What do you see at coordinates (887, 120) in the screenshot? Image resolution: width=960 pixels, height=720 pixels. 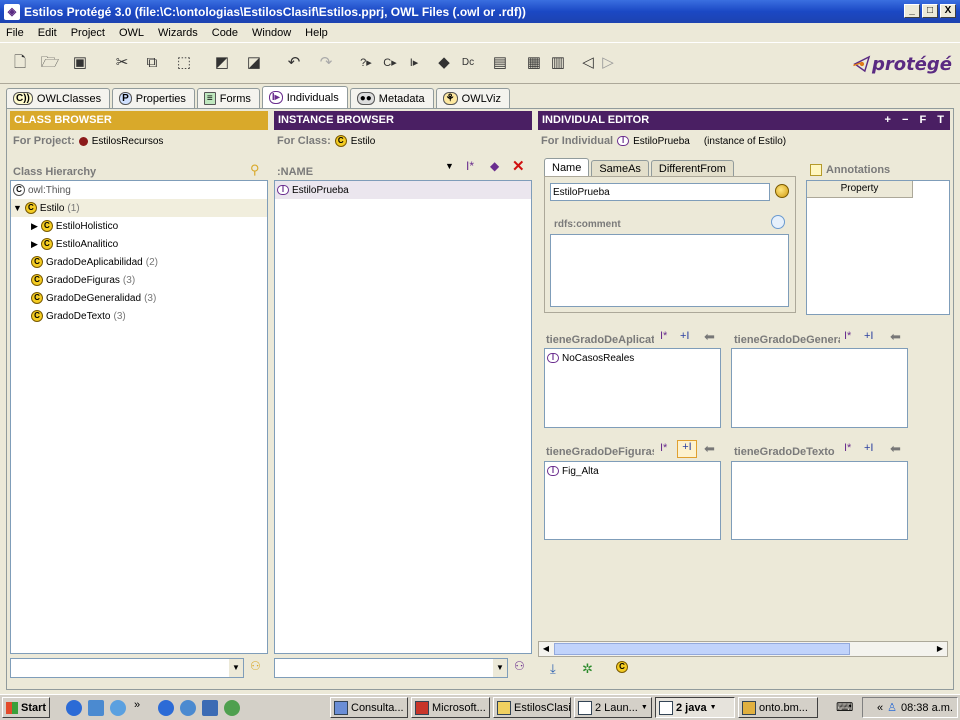 I see `add-button: +` at bounding box center [887, 120].